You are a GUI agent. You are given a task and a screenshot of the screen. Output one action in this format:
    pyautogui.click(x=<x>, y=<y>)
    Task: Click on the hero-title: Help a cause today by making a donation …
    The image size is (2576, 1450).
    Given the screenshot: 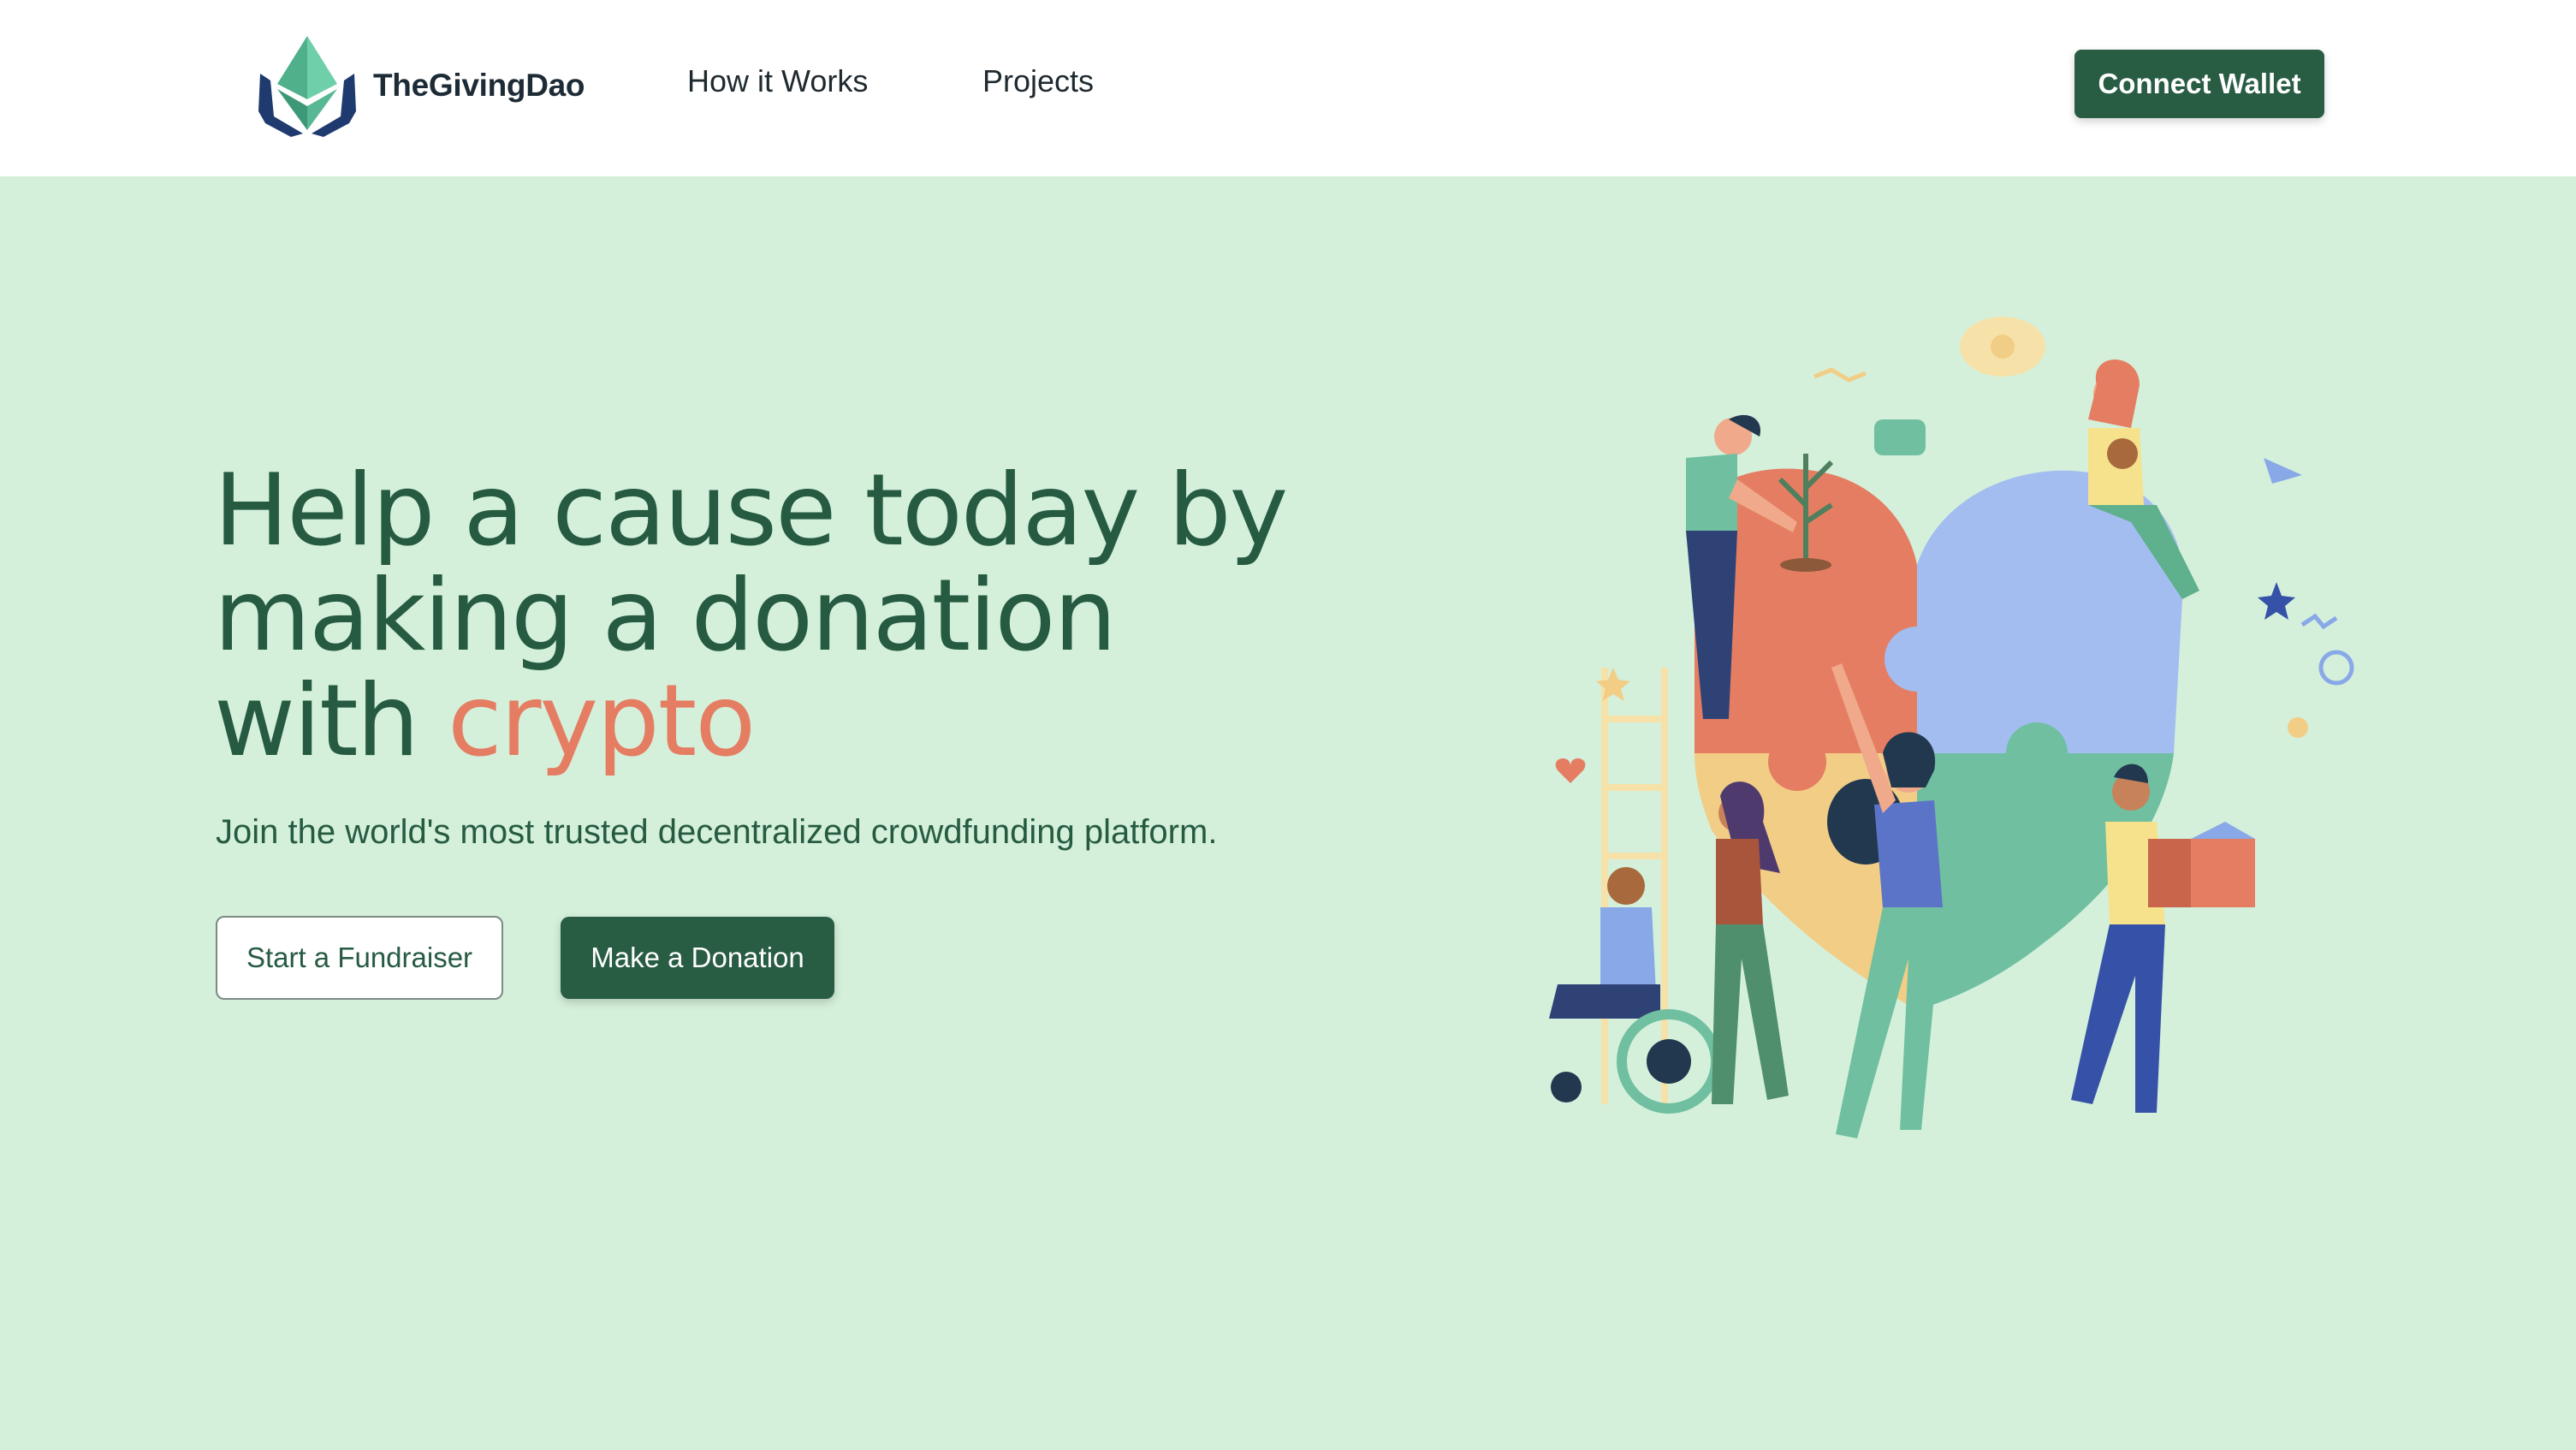 What is the action you would take?
    pyautogui.click(x=770, y=616)
    